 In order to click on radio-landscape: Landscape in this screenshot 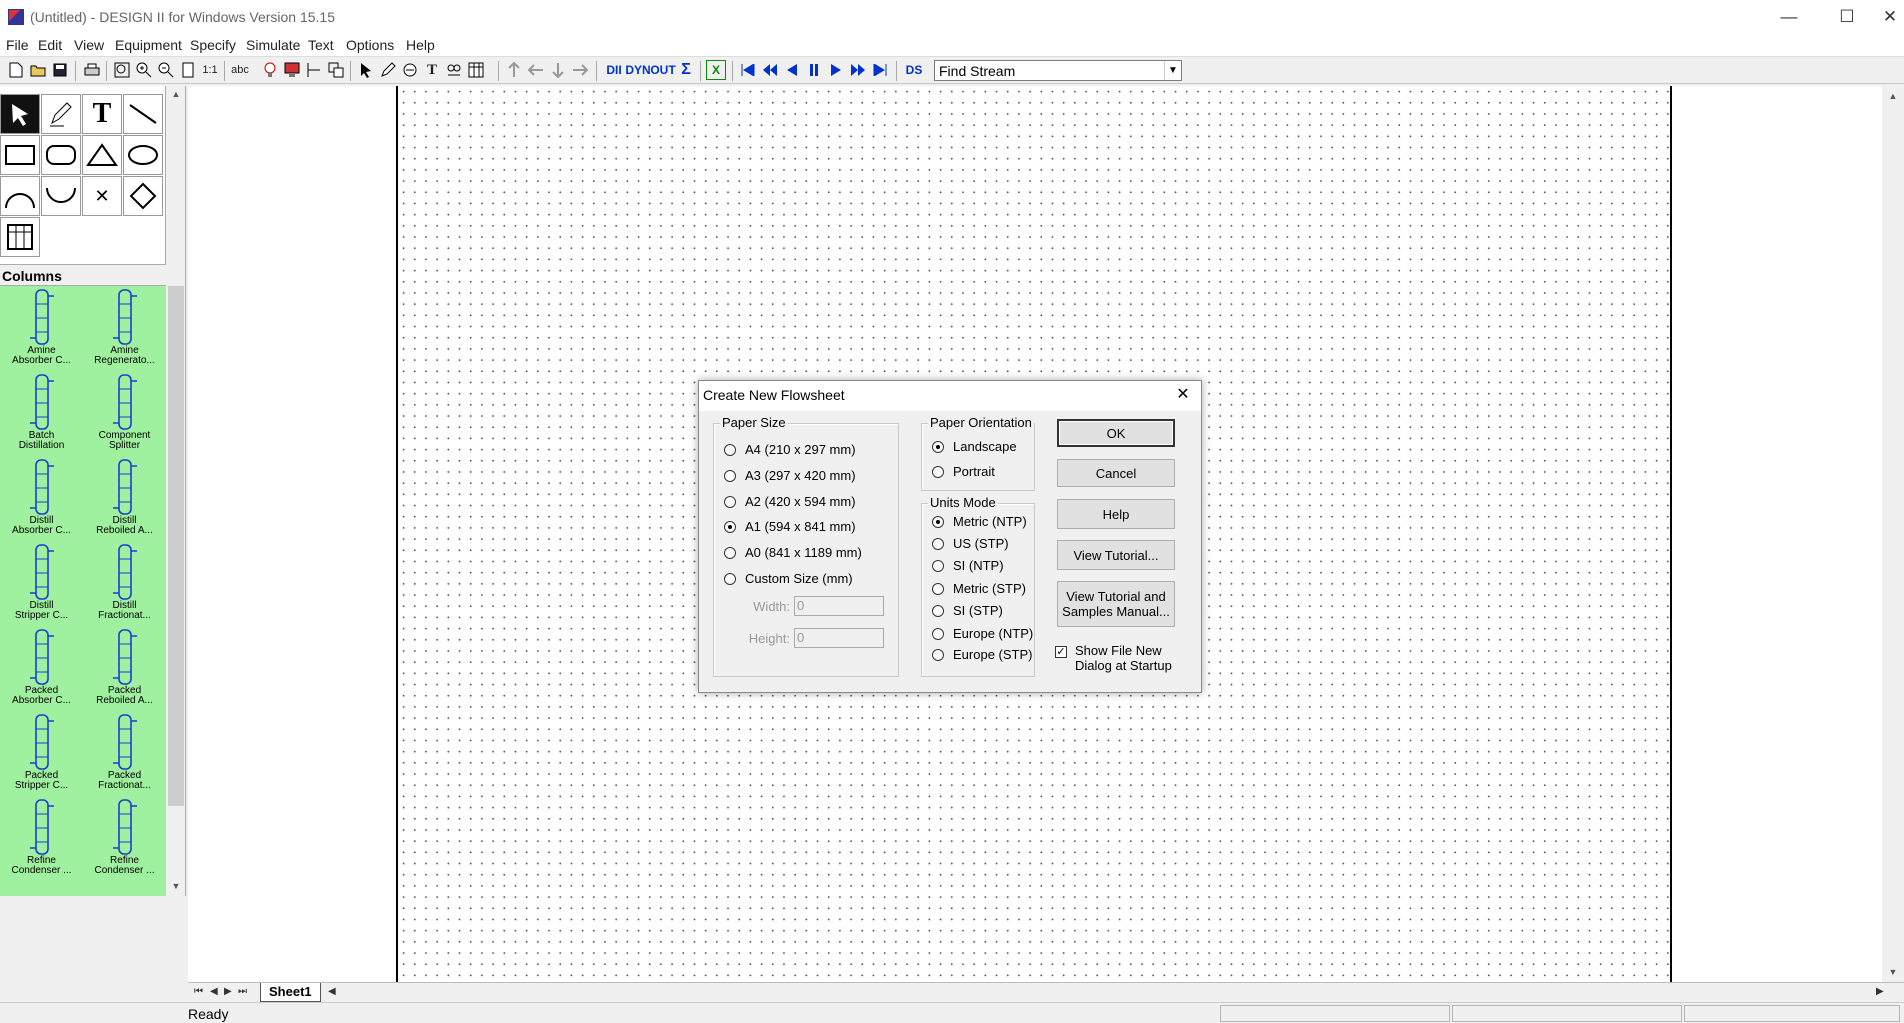, I will do `click(974, 446)`.